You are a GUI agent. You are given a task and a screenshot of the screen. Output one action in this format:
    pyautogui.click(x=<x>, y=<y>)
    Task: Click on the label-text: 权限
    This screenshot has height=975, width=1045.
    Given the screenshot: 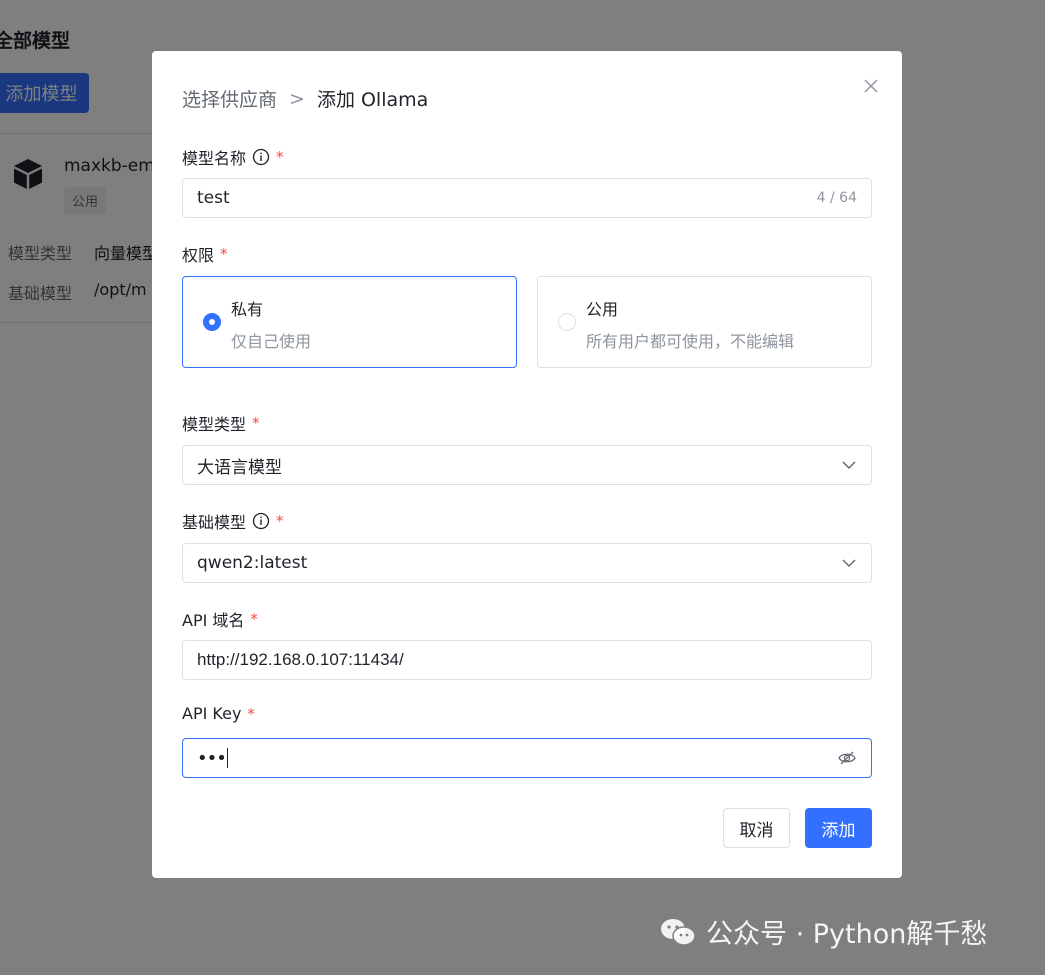 What is the action you would take?
    pyautogui.click(x=198, y=255)
    